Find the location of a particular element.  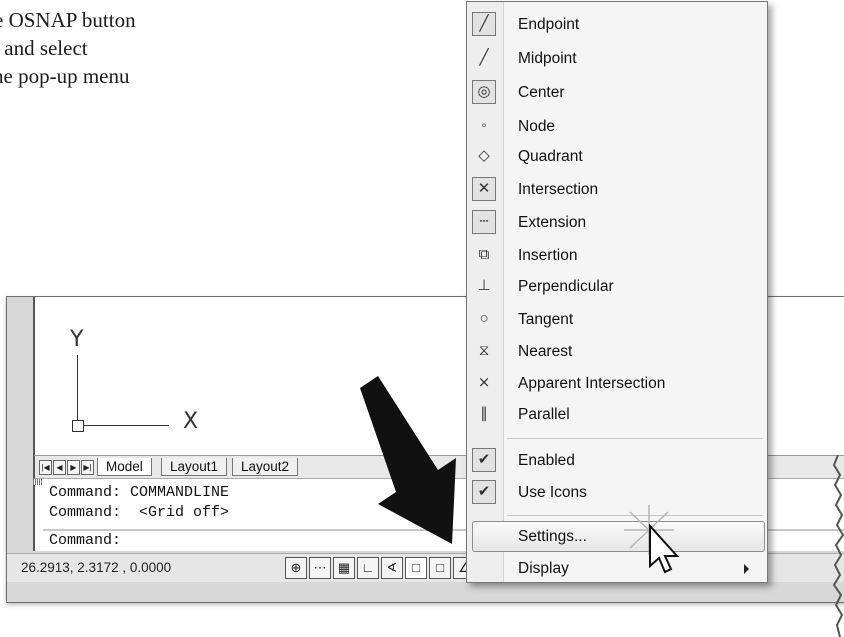

tangent-icon: ○ is located at coordinates (484, 318).